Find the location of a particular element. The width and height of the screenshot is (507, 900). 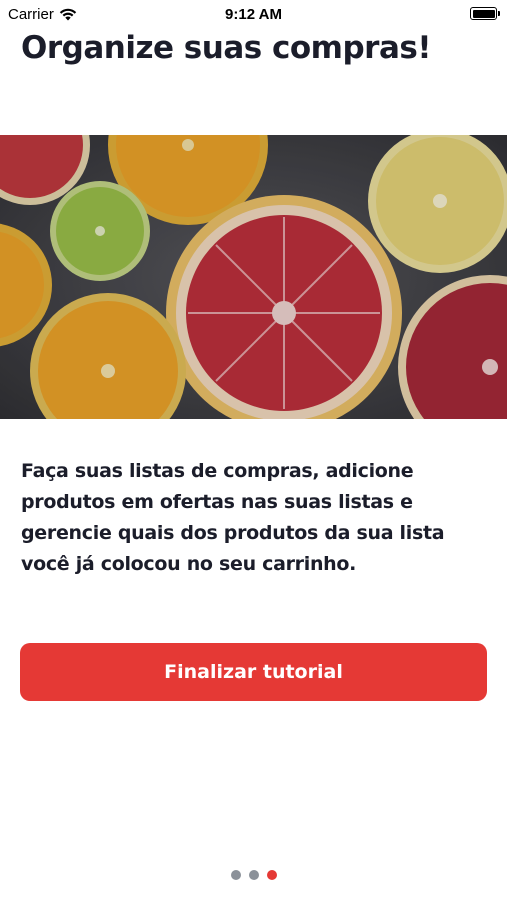

page-indicator is located at coordinates (253, 875).